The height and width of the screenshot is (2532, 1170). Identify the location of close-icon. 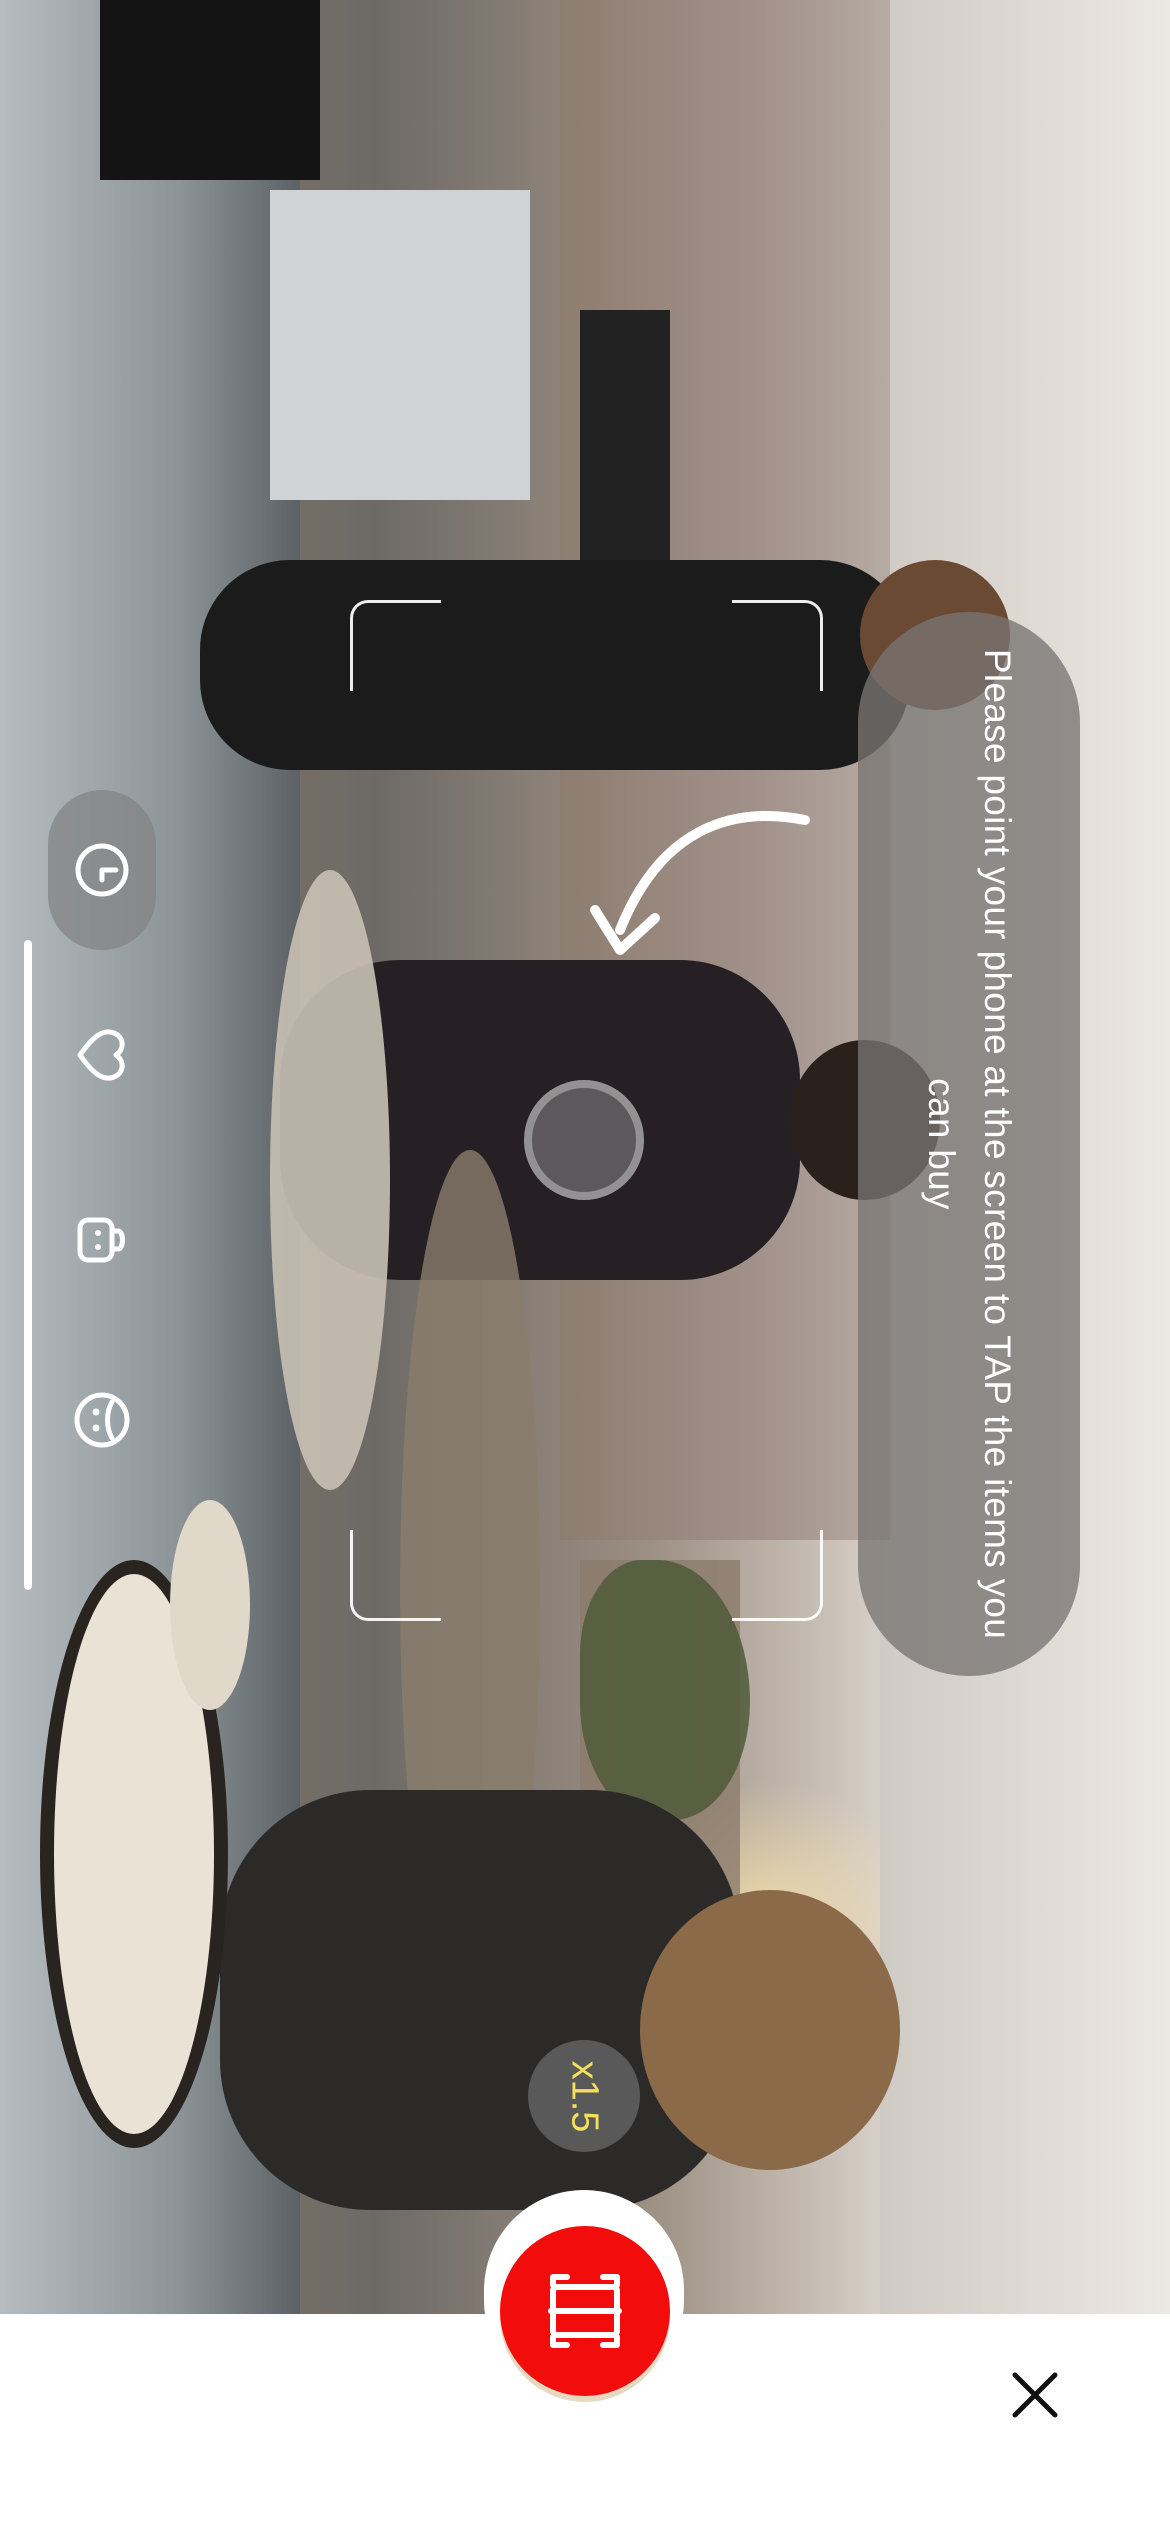
(1035, 2395).